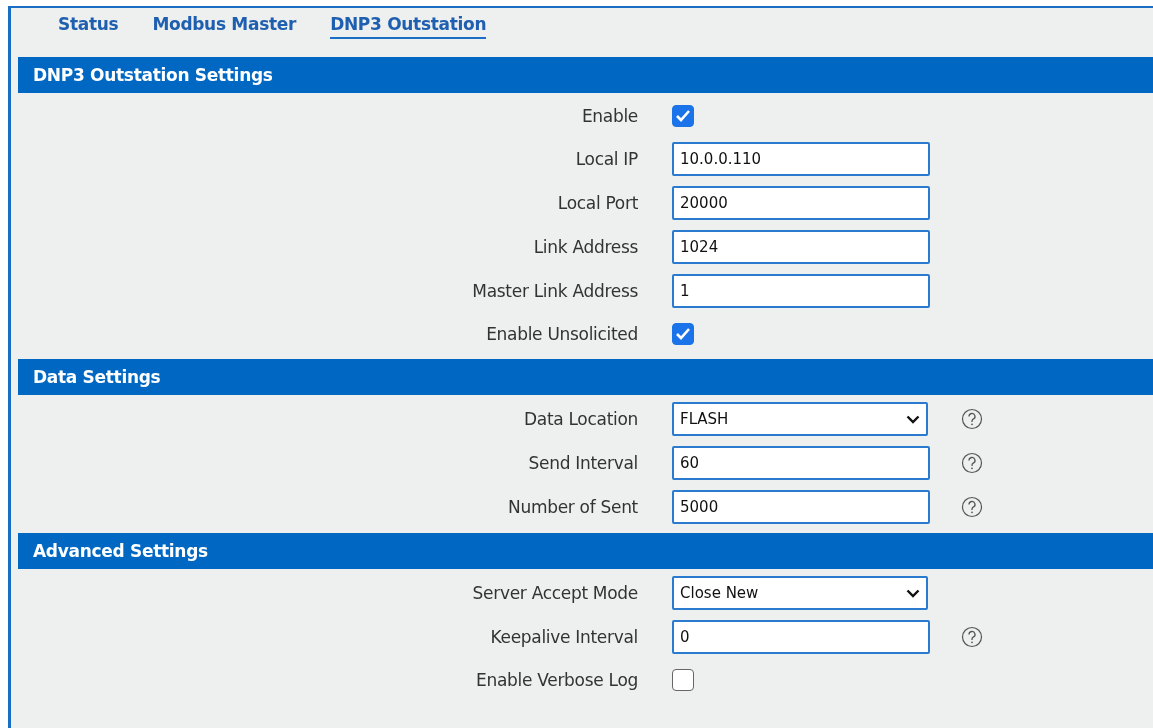 This screenshot has width=1153, height=728. Describe the element at coordinates (585, 75) in the screenshot. I see `section-header: DNP3 Outstation Settings` at that location.